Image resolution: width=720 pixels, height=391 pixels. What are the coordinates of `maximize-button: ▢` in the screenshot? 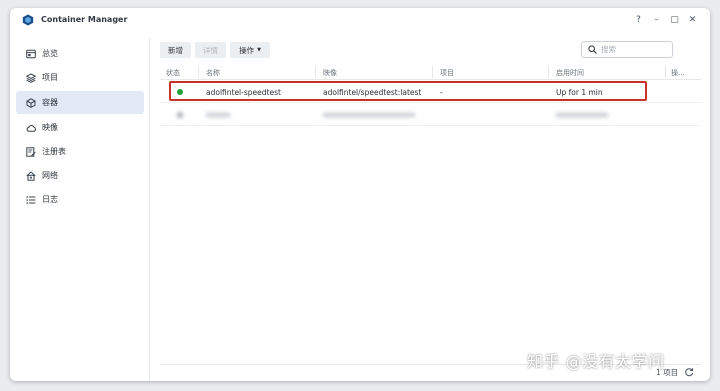 It's located at (674, 19).